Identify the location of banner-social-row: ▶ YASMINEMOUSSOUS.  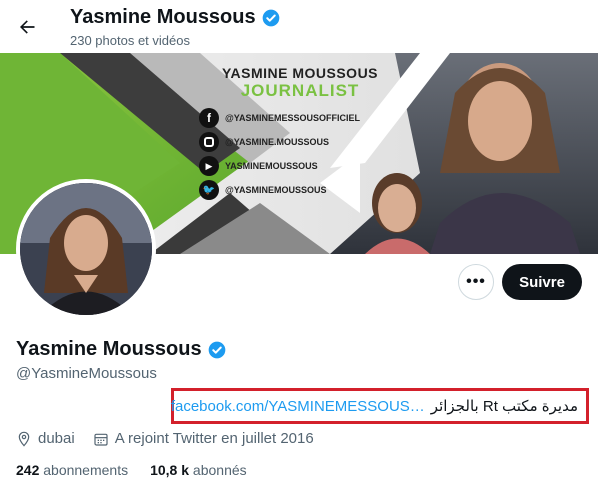
(289, 166).